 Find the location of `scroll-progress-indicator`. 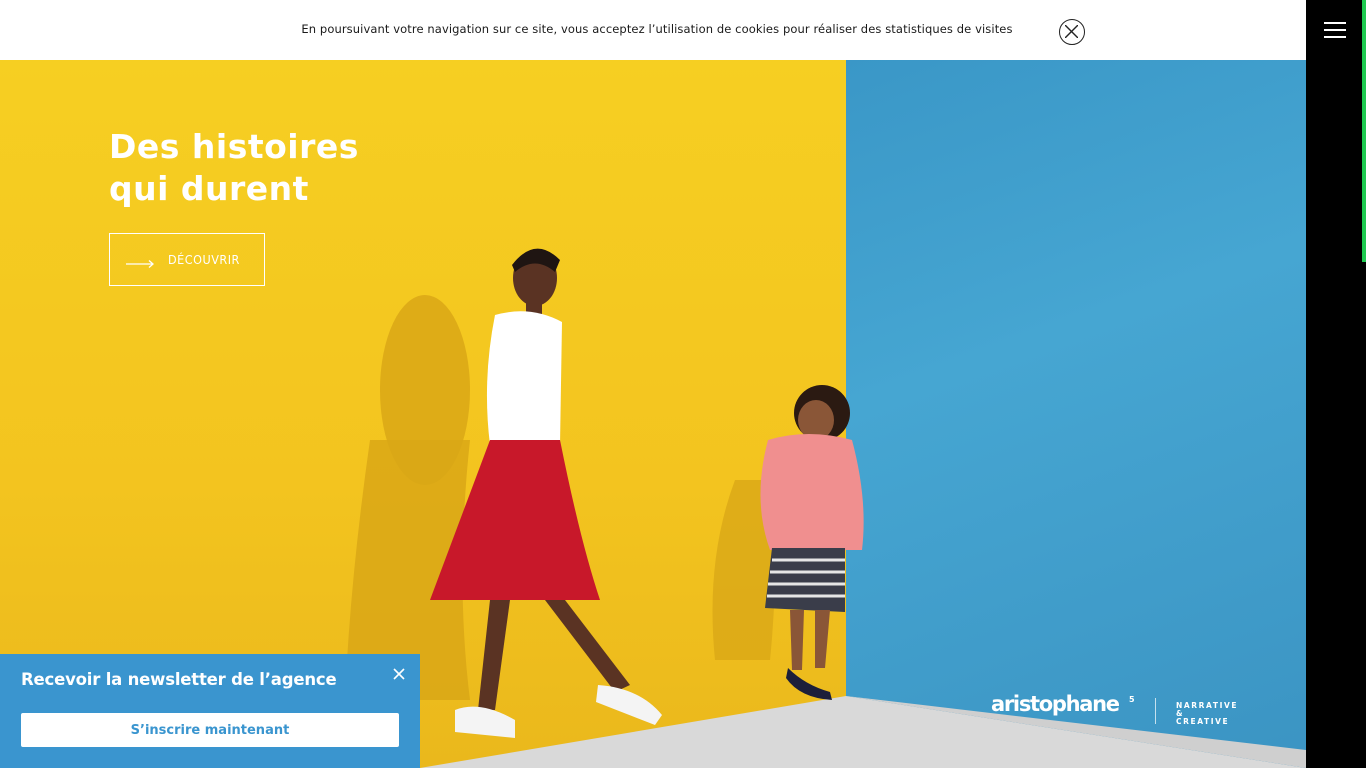

scroll-progress-indicator is located at coordinates (1364, 131).